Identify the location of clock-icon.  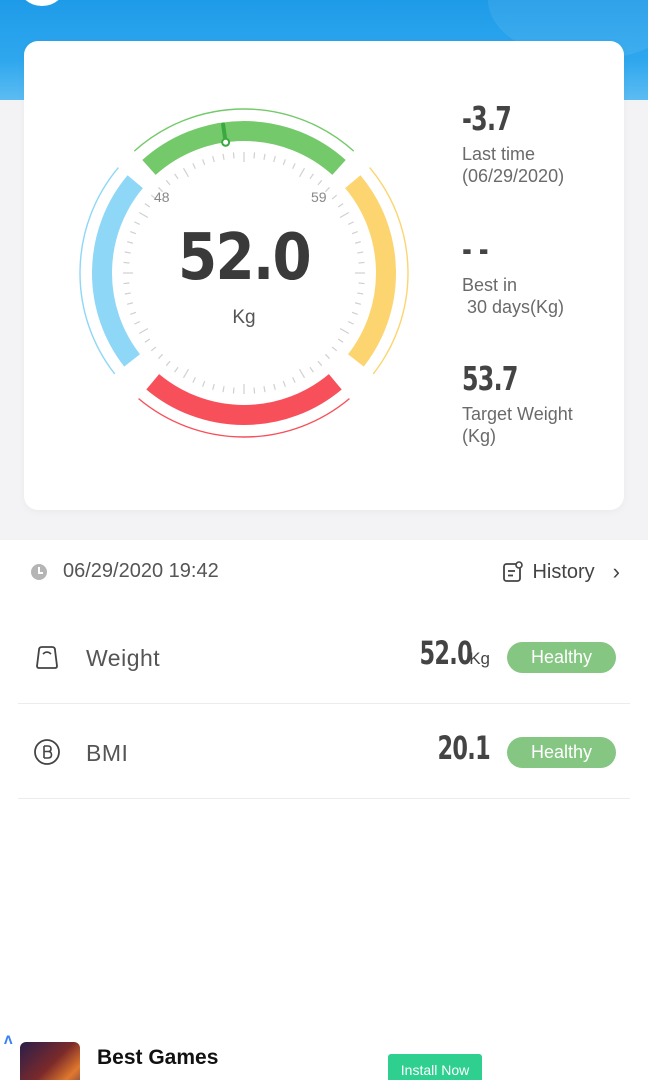
(39, 572).